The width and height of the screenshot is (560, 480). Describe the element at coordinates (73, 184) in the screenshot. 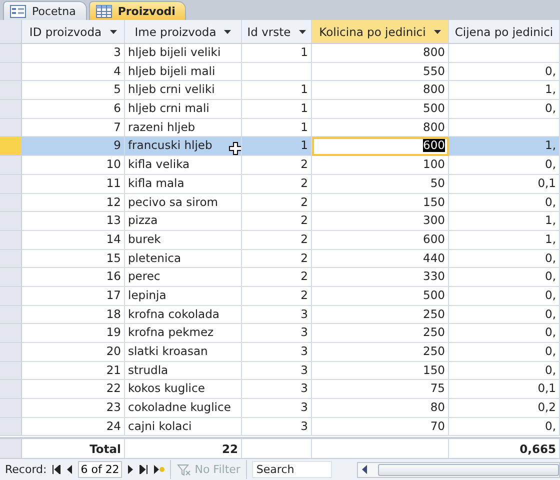

I see `table-cell: 11` at that location.